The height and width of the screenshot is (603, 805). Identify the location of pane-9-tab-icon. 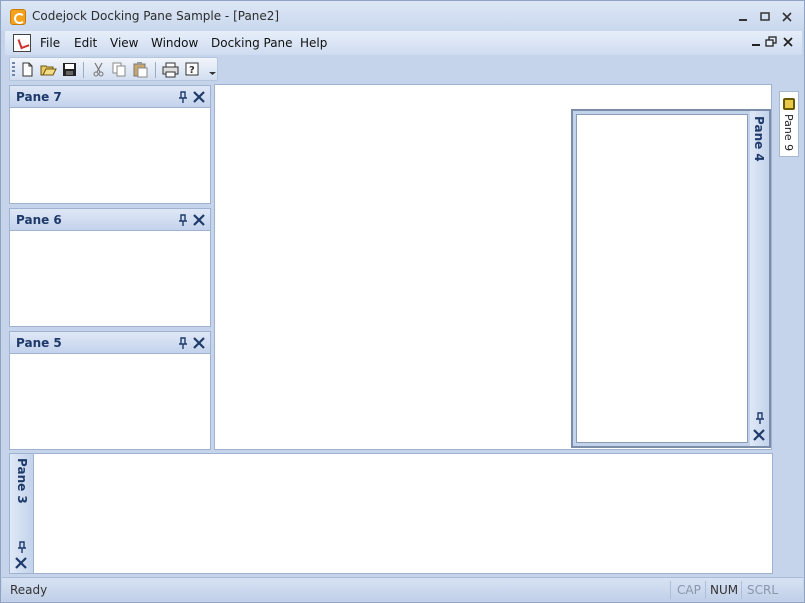
(789, 104).